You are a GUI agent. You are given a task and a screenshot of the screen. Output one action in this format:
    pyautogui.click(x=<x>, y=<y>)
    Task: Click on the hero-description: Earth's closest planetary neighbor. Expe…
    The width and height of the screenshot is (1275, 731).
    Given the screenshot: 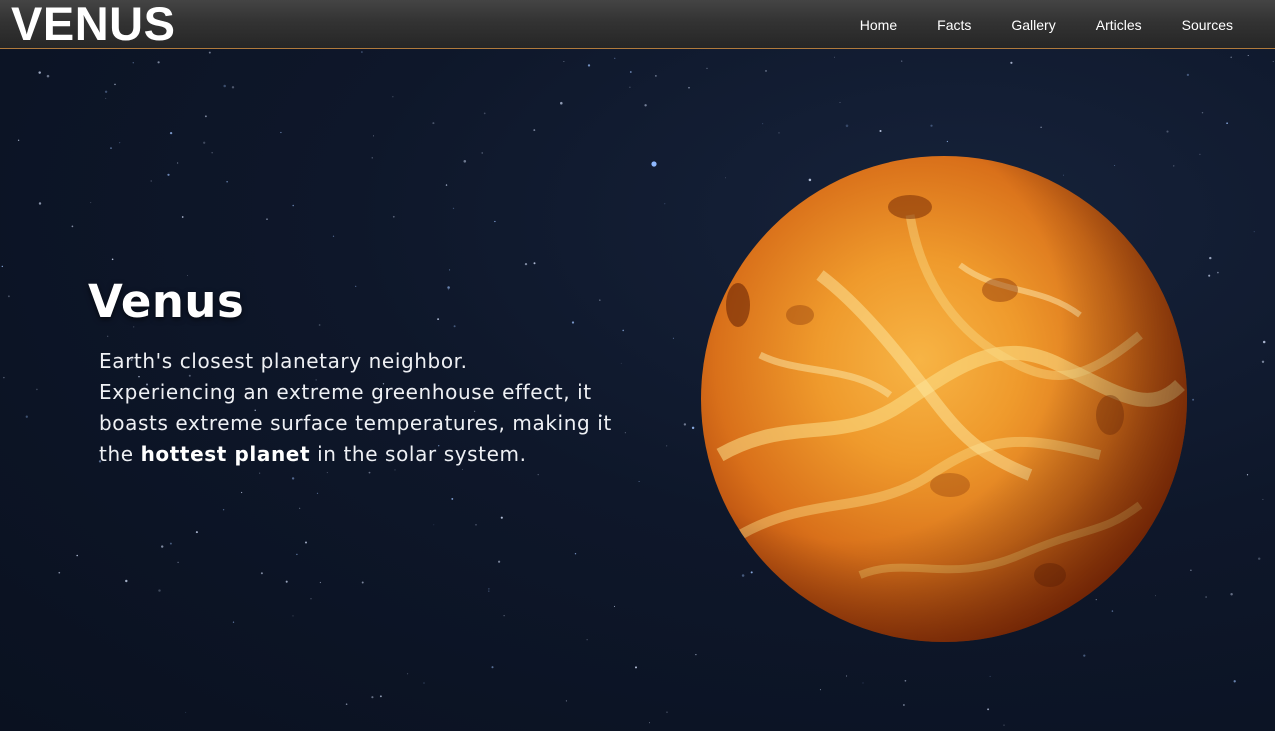 What is the action you would take?
    pyautogui.click(x=399, y=408)
    